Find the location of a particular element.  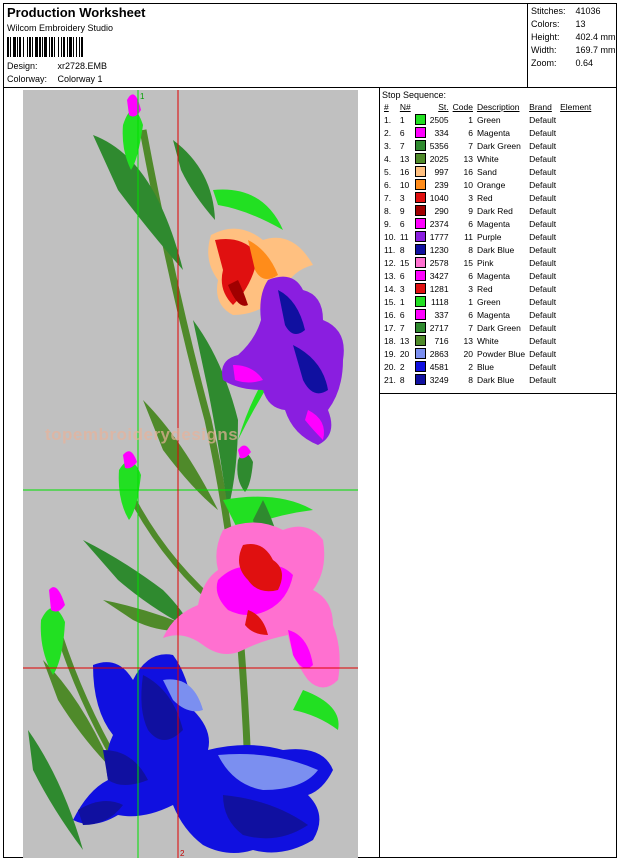

row-needle: 3 is located at coordinates (402, 197).